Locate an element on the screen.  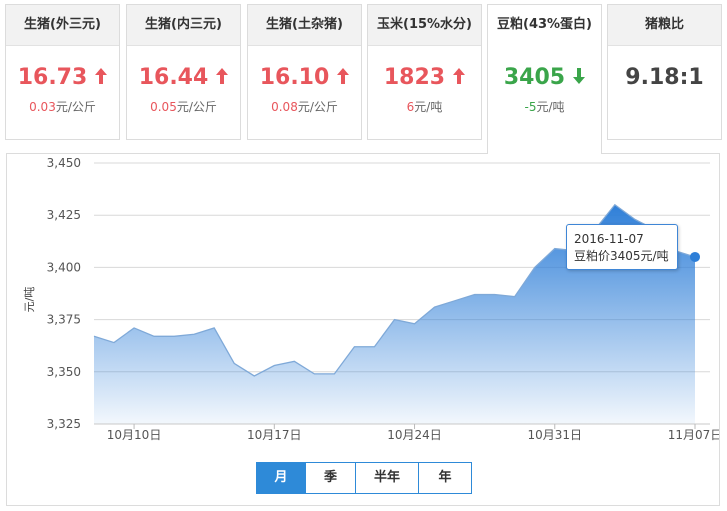
y-tick-label: 3,375 is located at coordinates (64, 320).